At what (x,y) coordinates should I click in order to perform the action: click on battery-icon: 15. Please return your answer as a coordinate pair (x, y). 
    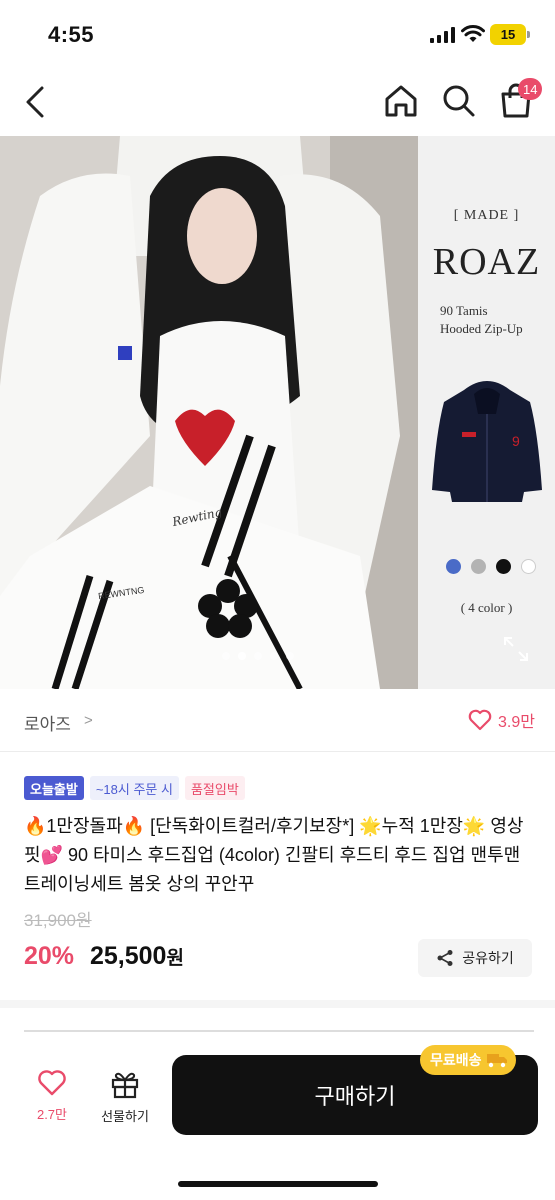
    Looking at the image, I should click on (510, 34).